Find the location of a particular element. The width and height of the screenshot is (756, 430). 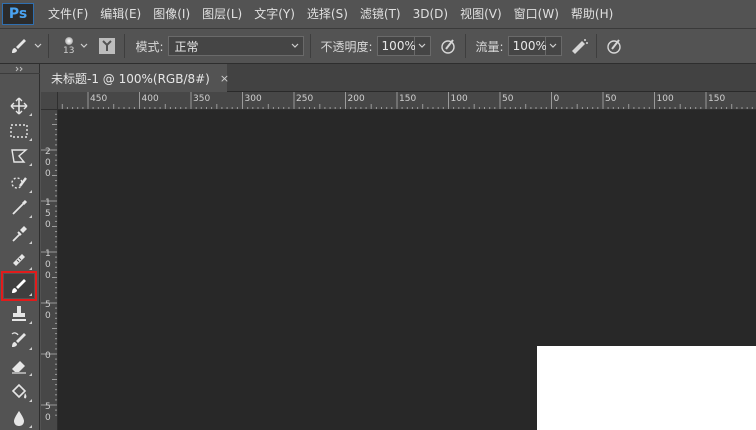

airbrush-icon is located at coordinates (579, 46).